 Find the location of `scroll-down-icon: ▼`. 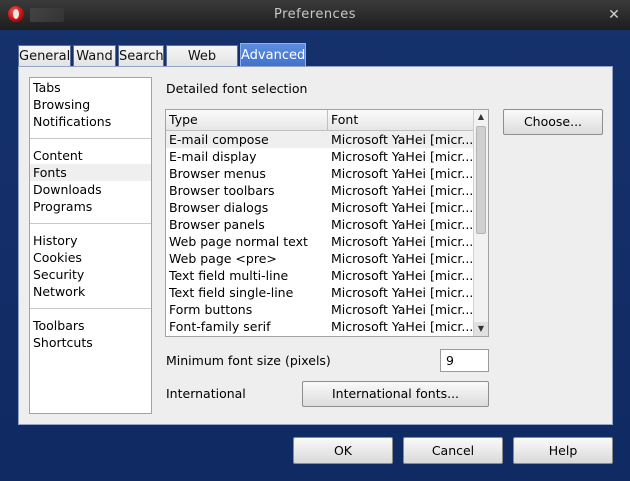

scroll-down-icon: ▼ is located at coordinates (481, 329).